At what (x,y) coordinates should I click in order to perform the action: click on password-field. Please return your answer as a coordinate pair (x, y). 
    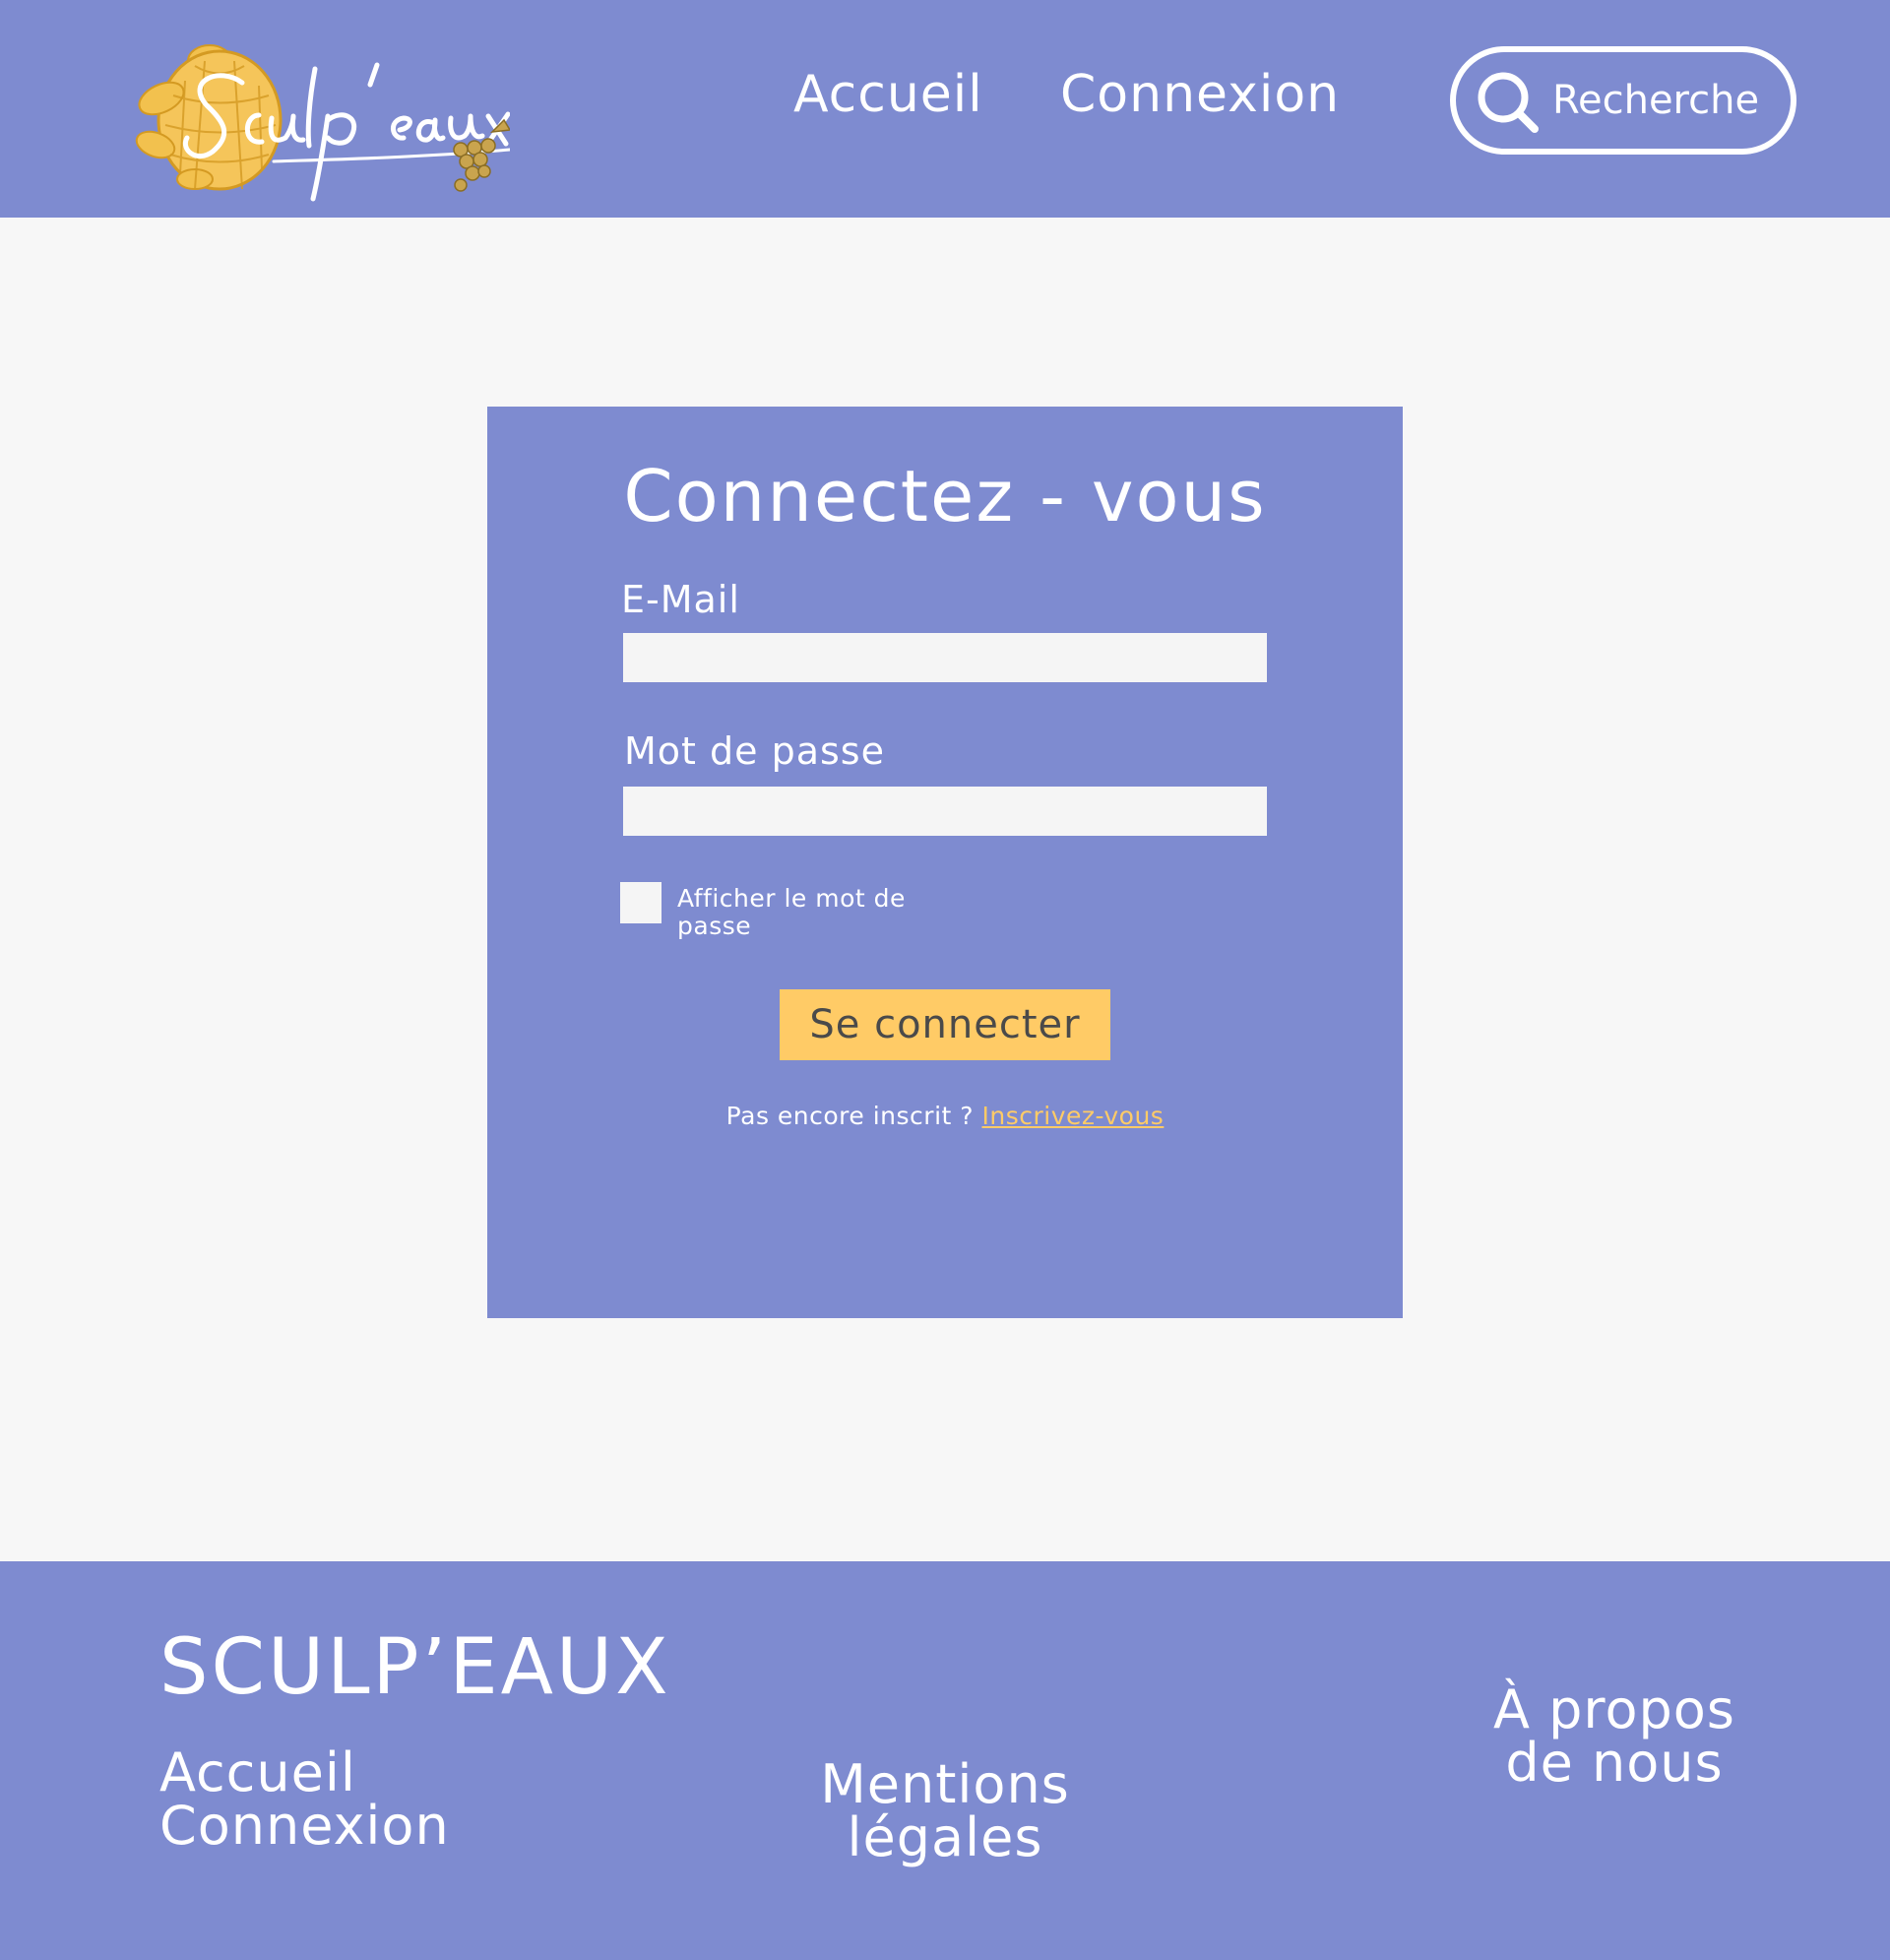
    Looking at the image, I should click on (945, 811).